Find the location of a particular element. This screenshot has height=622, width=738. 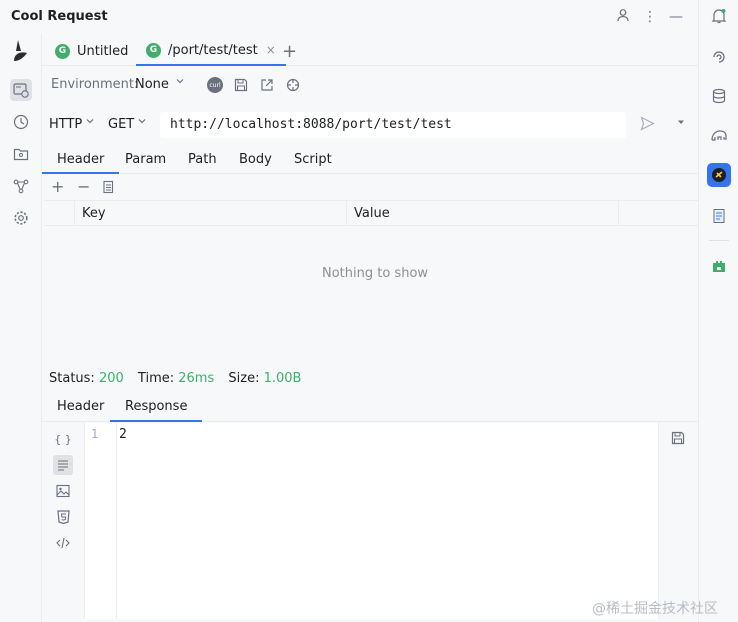

tab-label: Untitled is located at coordinates (103, 51).